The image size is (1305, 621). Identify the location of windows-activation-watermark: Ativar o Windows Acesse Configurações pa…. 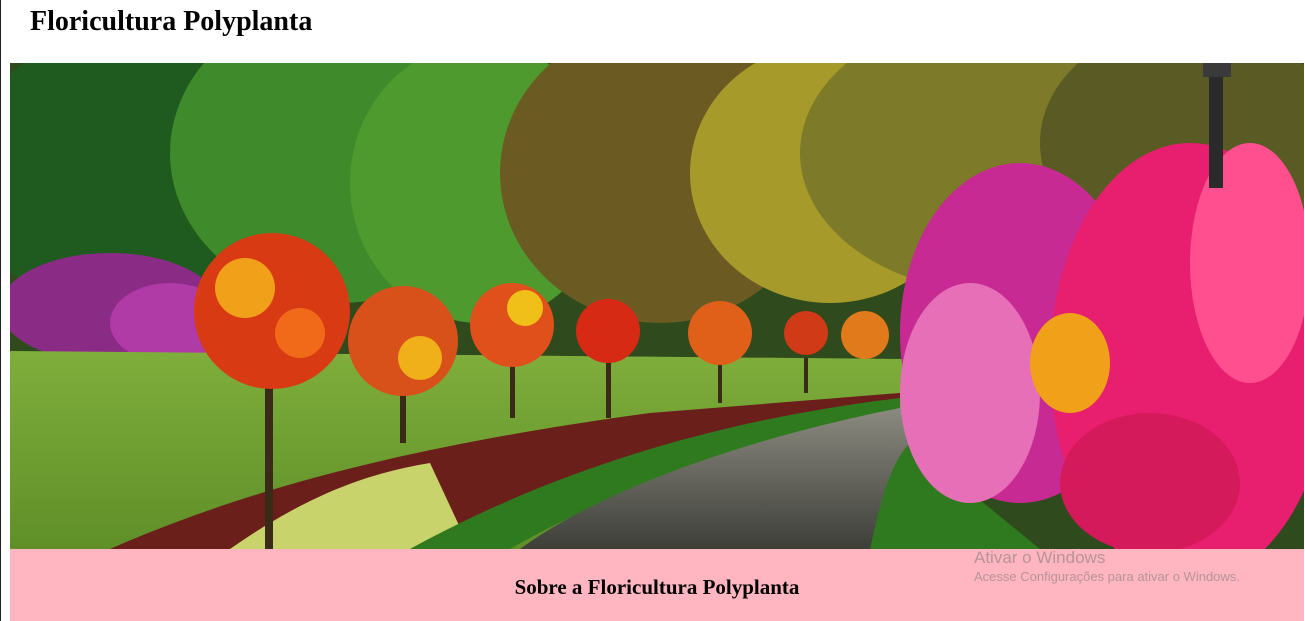
(1107, 567).